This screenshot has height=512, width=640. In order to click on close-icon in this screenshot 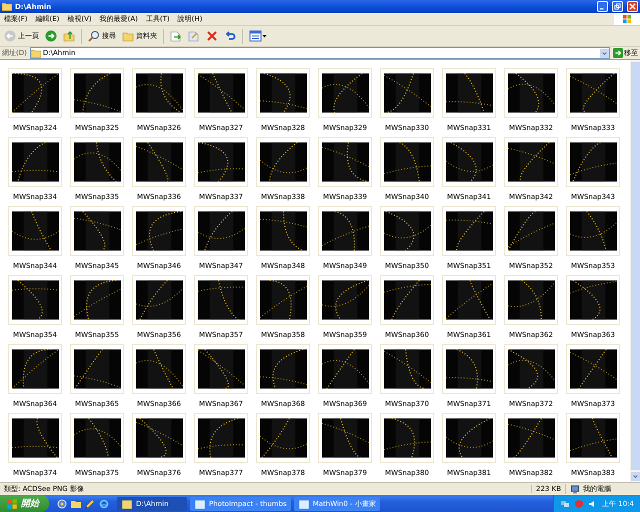, I will do `click(632, 6)`.